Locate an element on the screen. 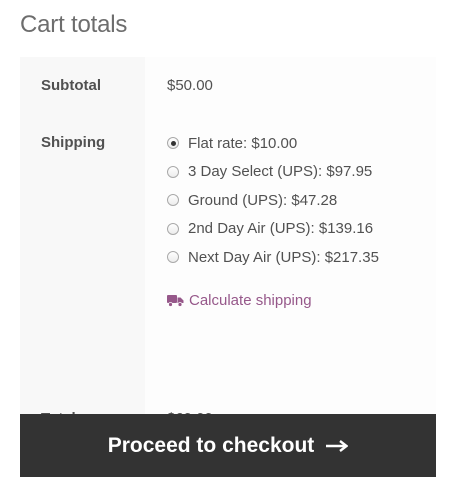 The height and width of the screenshot is (497, 460). shipping-method-3-day-select: 3 Day Select (UPS): $97.95 is located at coordinates (301, 172).